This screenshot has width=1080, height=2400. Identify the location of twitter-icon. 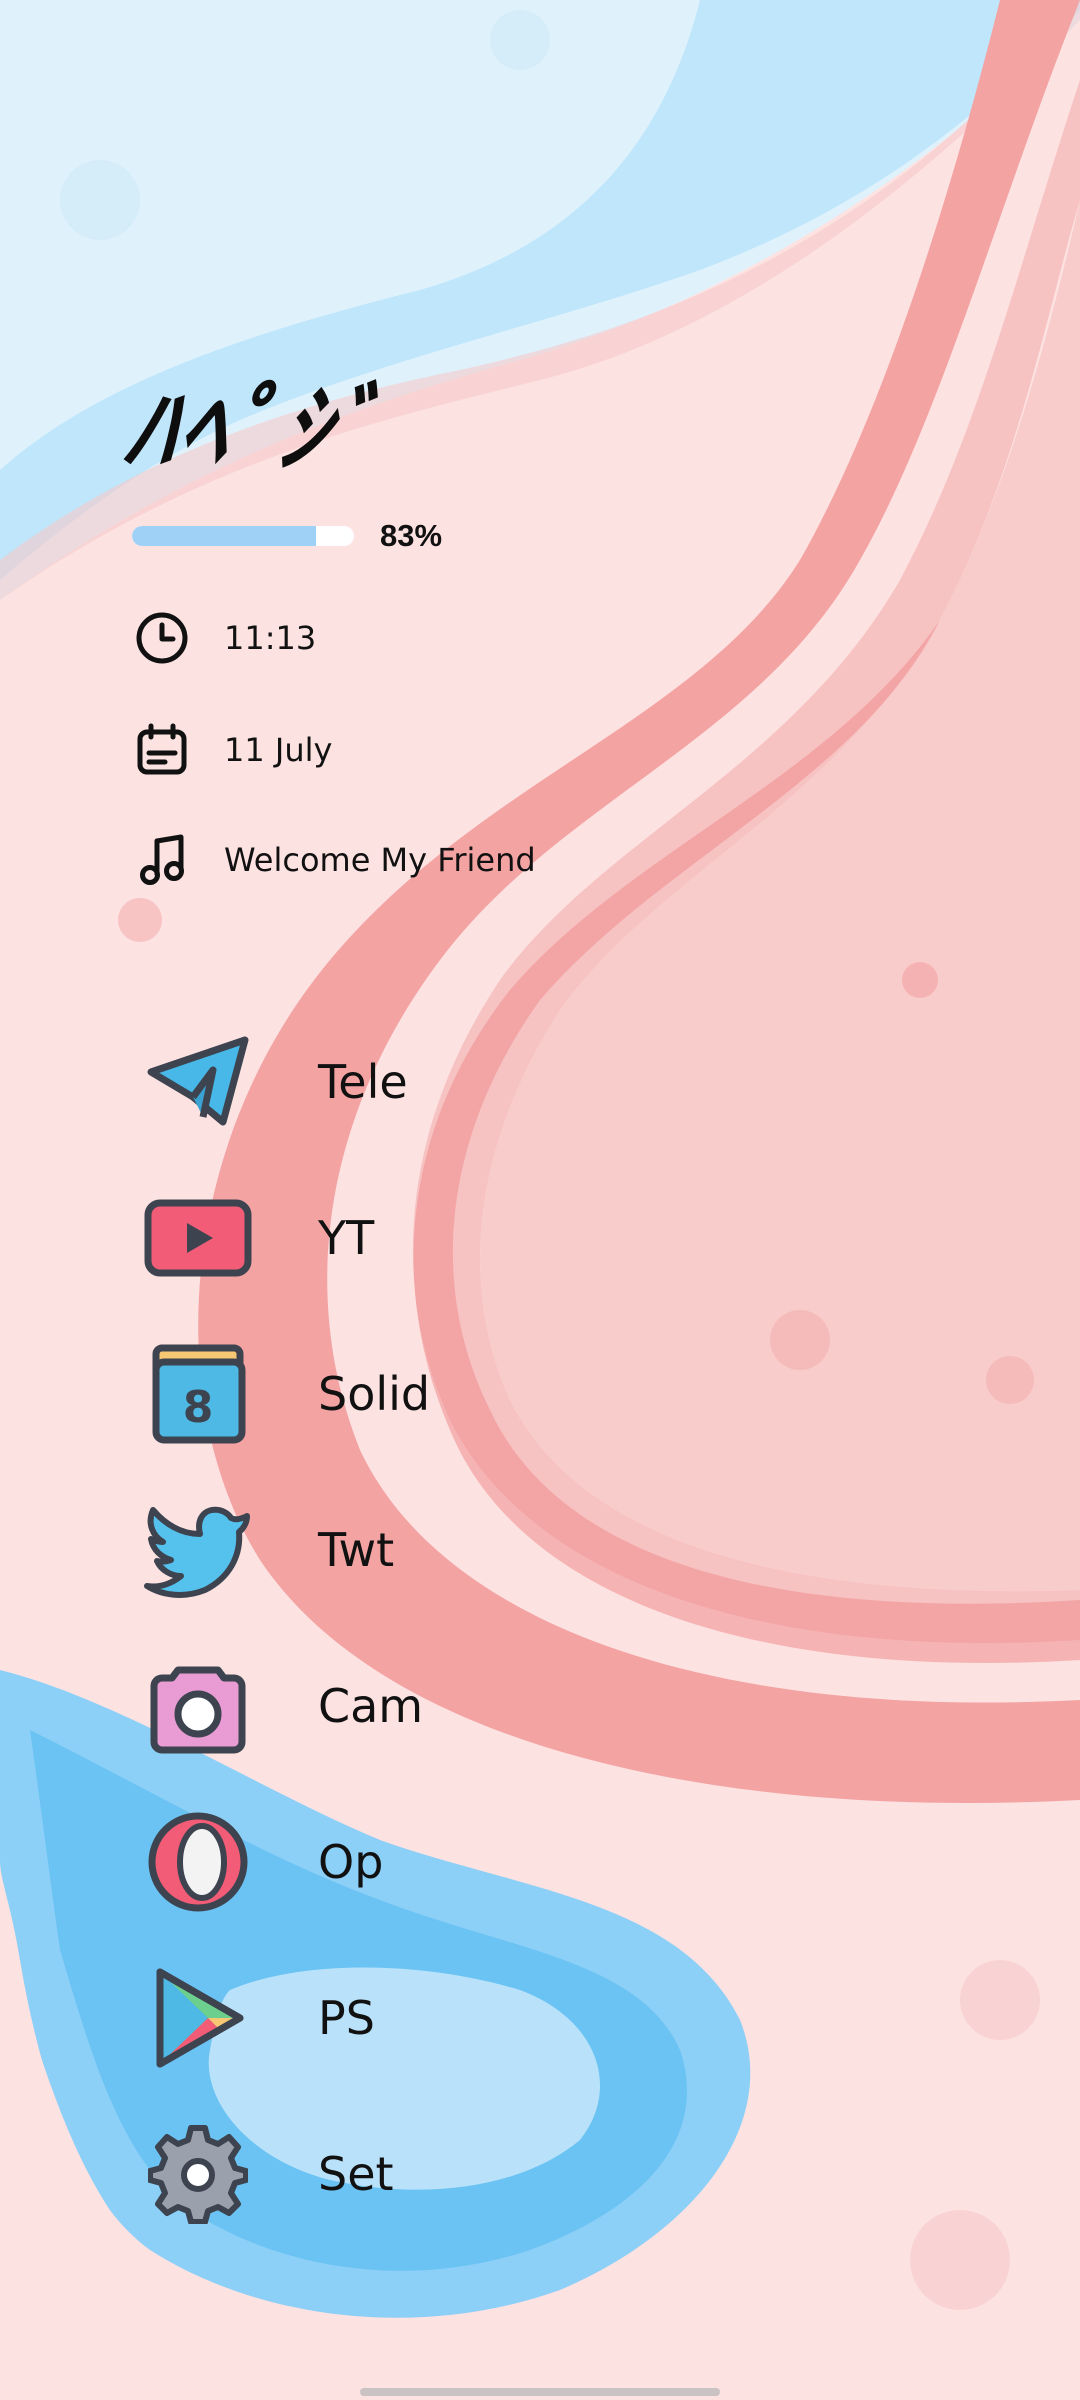
(198, 1550).